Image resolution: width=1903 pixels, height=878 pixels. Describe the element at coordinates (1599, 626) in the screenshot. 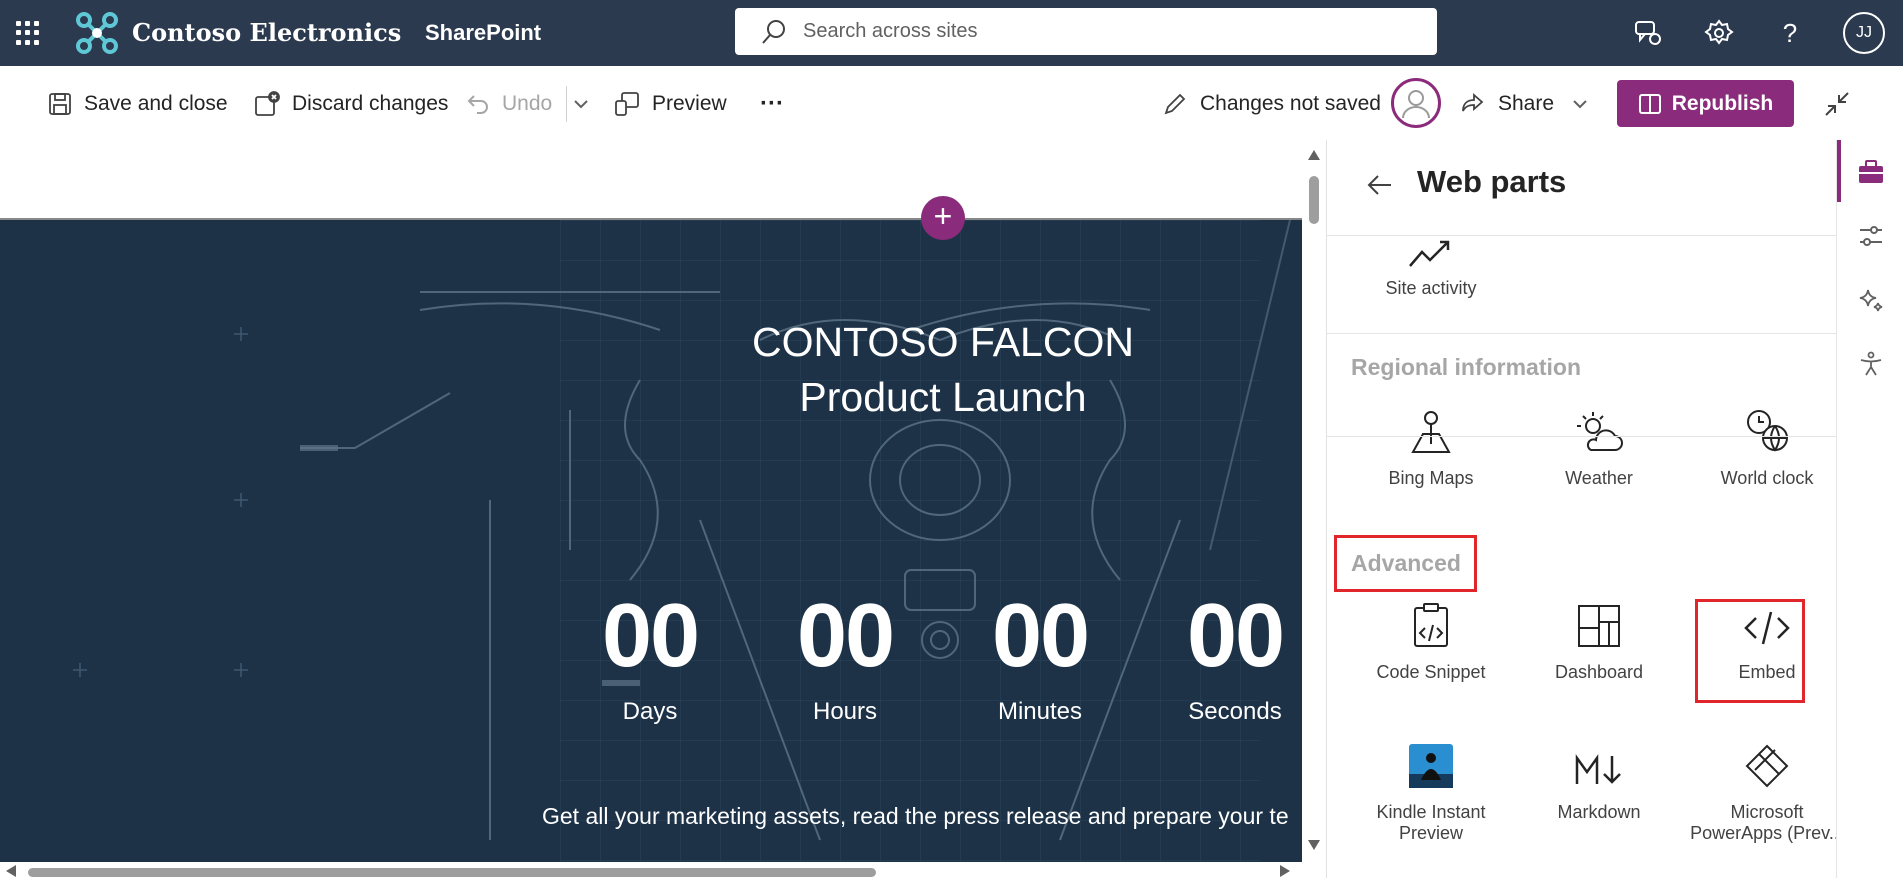

I see `dashboard-icon` at that location.